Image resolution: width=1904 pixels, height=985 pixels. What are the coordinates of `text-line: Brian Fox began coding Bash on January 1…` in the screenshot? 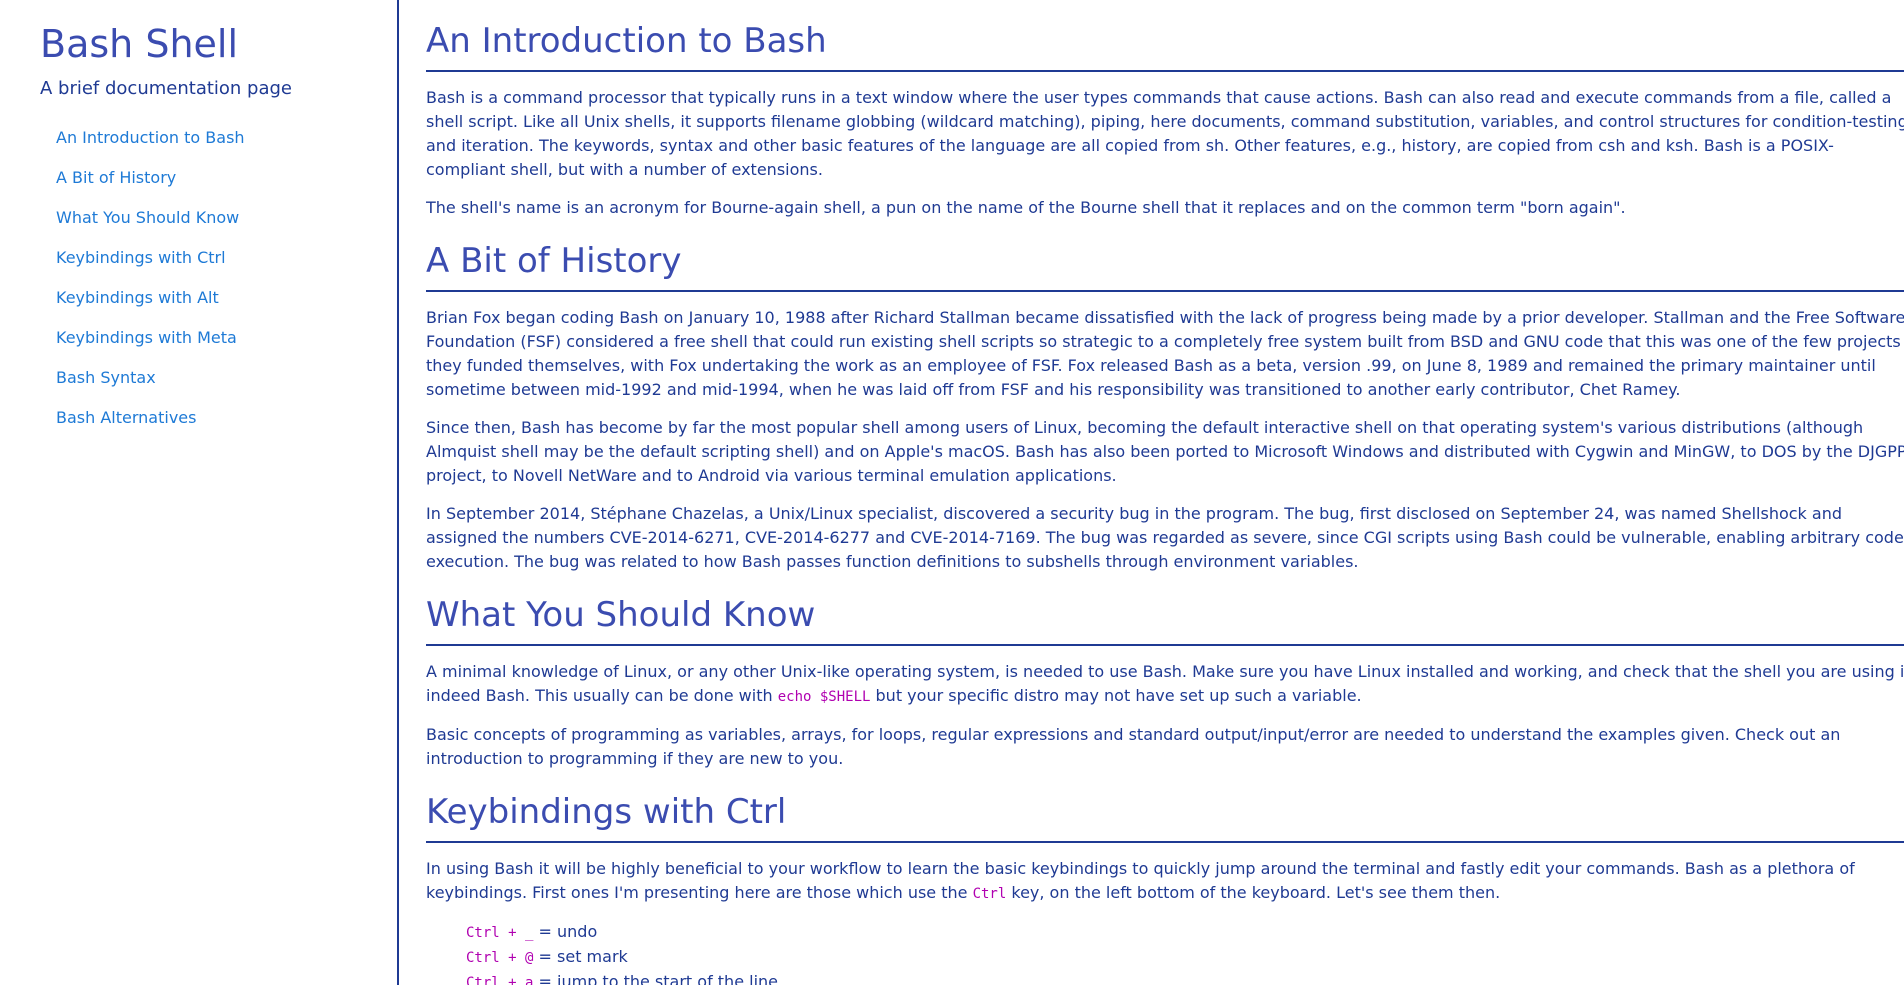 It's located at (1165, 317).